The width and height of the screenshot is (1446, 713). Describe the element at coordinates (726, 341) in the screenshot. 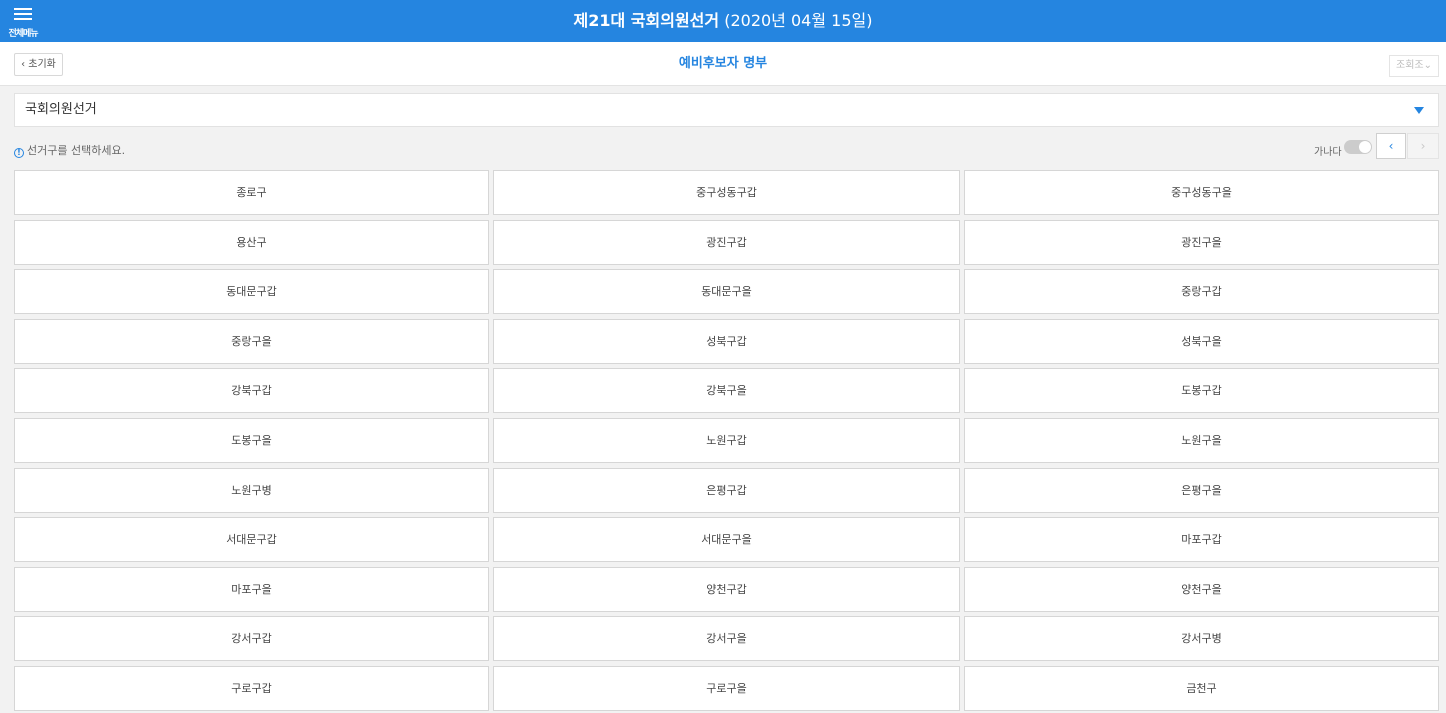

I see `district-button: 성북구갑` at that location.